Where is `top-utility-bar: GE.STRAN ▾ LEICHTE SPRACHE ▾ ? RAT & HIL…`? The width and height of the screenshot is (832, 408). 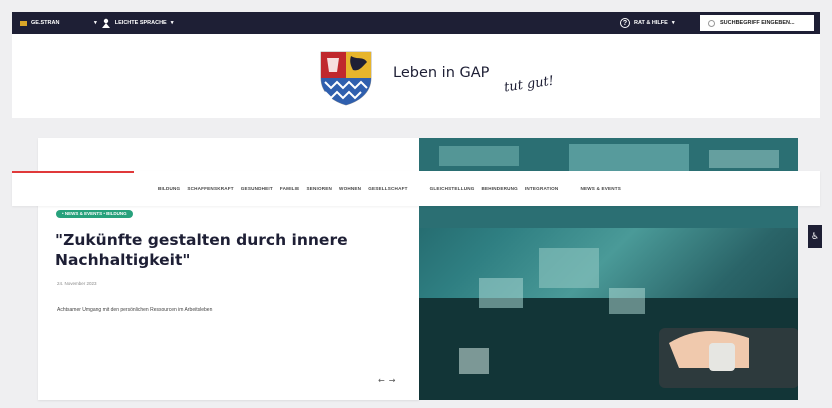
top-utility-bar: GE.STRAN ▾ LEICHTE SPRACHE ▾ ? RAT & HIL… is located at coordinates (416, 23).